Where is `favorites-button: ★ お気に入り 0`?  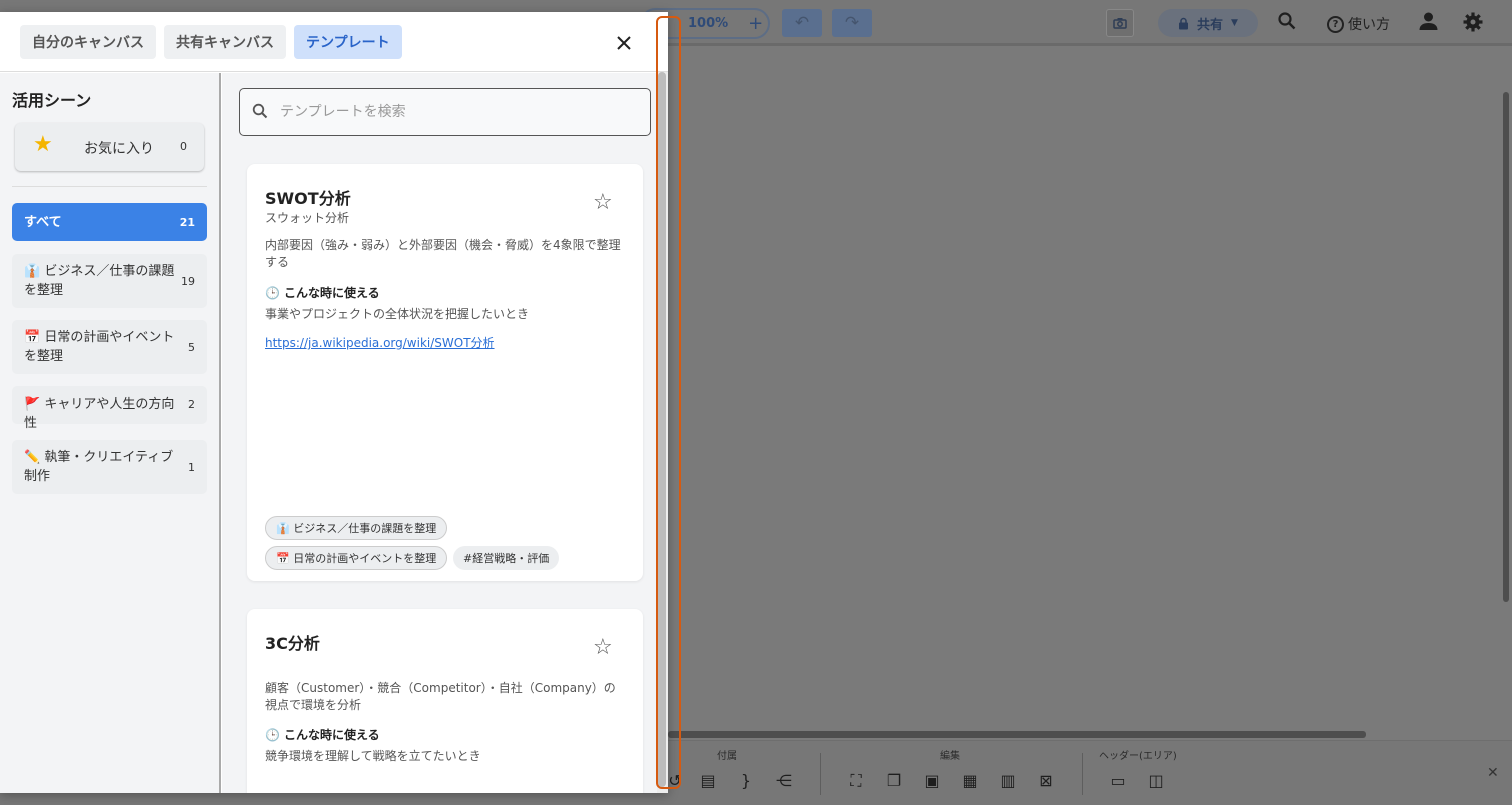 favorites-button: ★ お気に入り 0 is located at coordinates (109, 147).